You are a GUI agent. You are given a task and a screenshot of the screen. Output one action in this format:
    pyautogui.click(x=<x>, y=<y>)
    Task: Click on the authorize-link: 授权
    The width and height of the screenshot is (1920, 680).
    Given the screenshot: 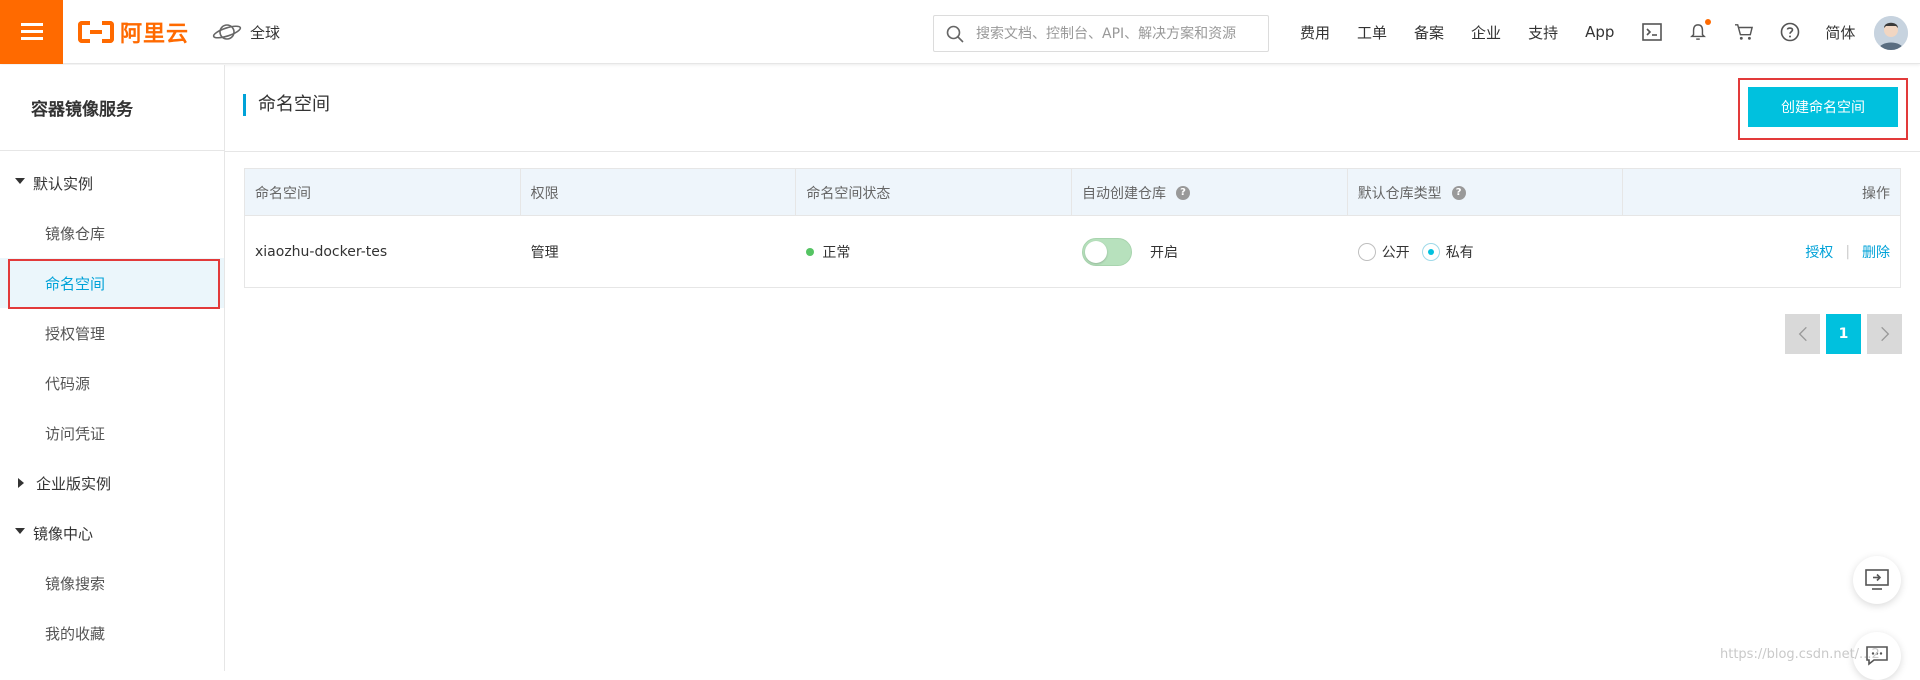 What is the action you would take?
    pyautogui.click(x=1819, y=252)
    